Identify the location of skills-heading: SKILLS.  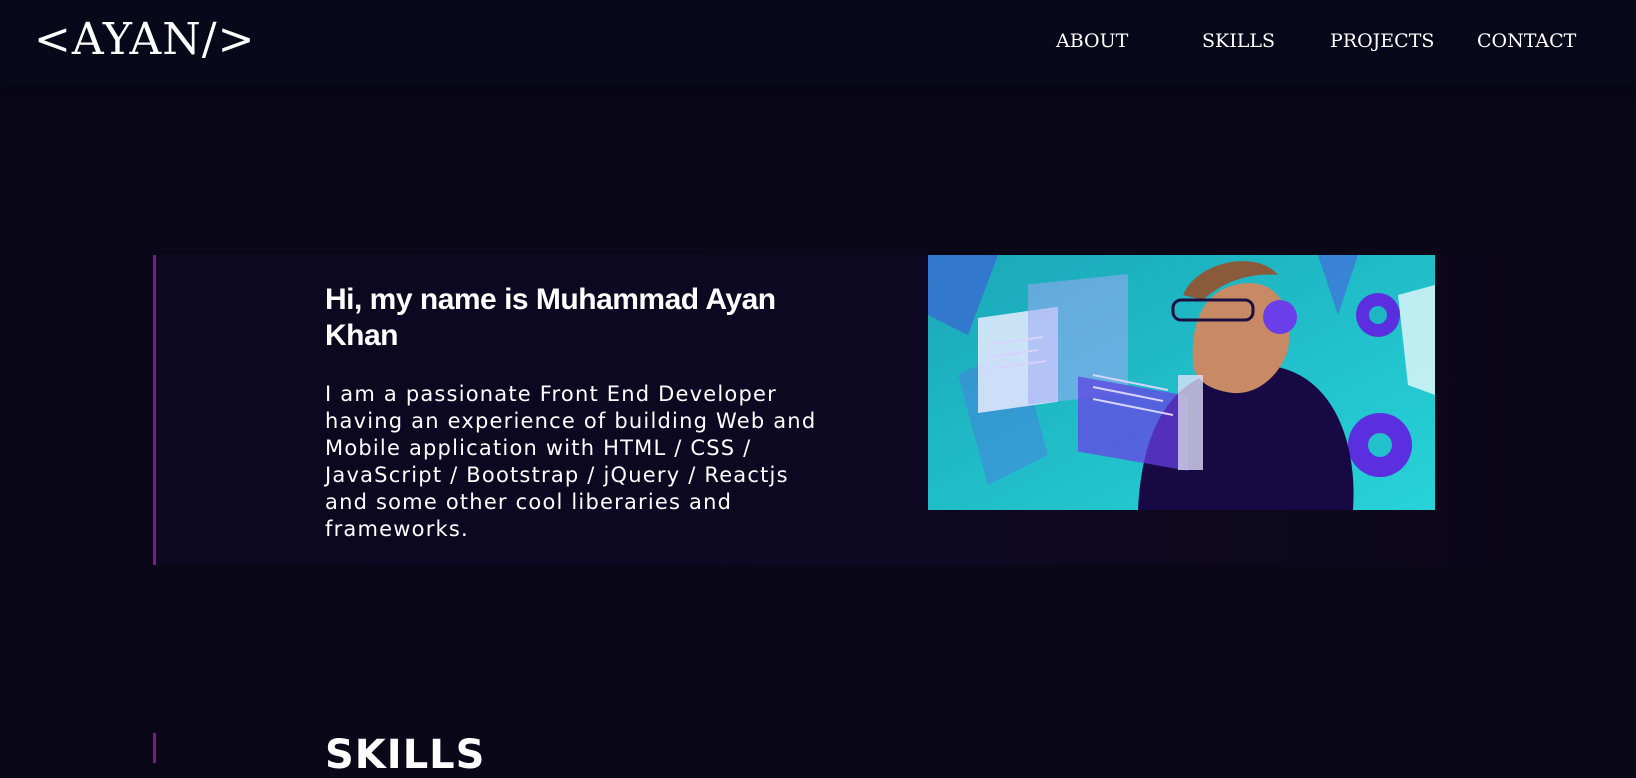
(405, 755).